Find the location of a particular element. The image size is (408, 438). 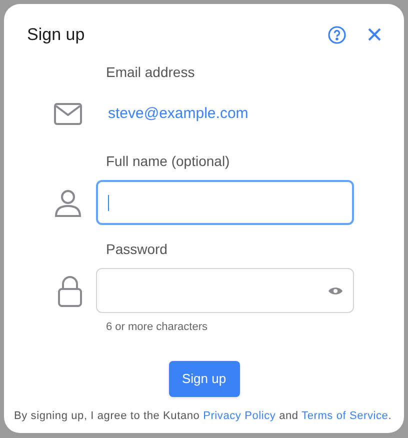

password-field is located at coordinates (225, 290).